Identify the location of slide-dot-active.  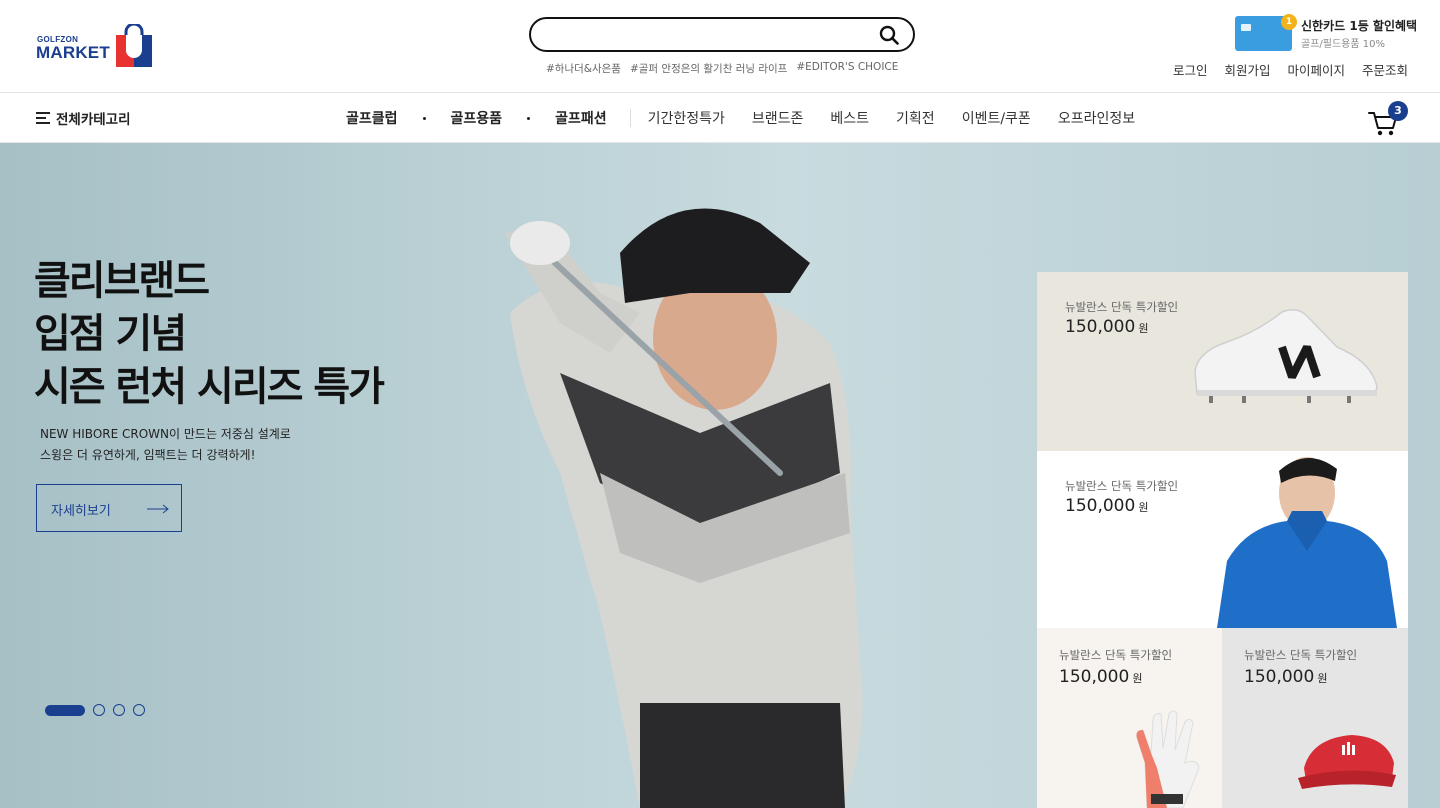
(65, 710).